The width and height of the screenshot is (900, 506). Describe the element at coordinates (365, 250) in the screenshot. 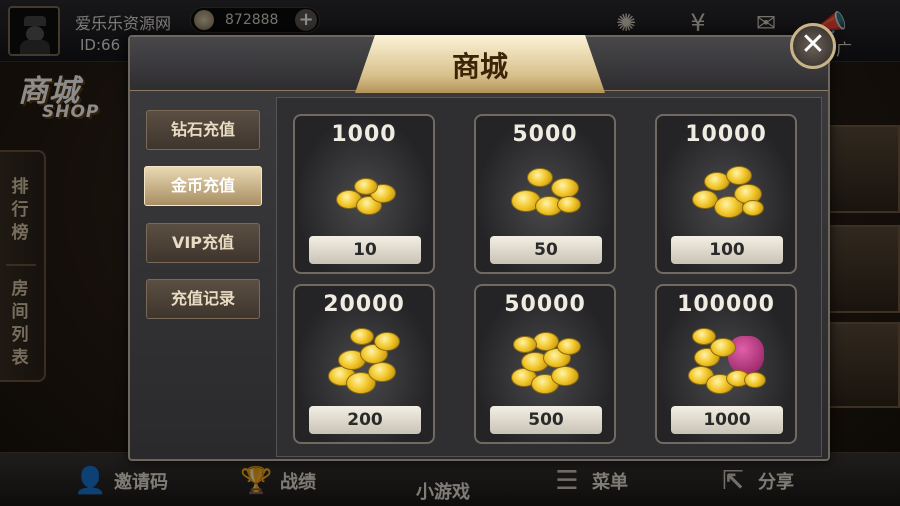

I see `package-price-button: 10` at that location.